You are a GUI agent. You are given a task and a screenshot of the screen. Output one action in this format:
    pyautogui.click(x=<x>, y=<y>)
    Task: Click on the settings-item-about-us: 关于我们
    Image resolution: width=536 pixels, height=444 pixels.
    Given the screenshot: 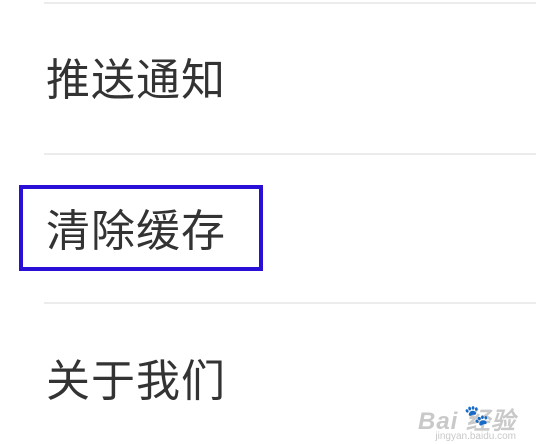 What is the action you would take?
    pyautogui.click(x=136, y=382)
    